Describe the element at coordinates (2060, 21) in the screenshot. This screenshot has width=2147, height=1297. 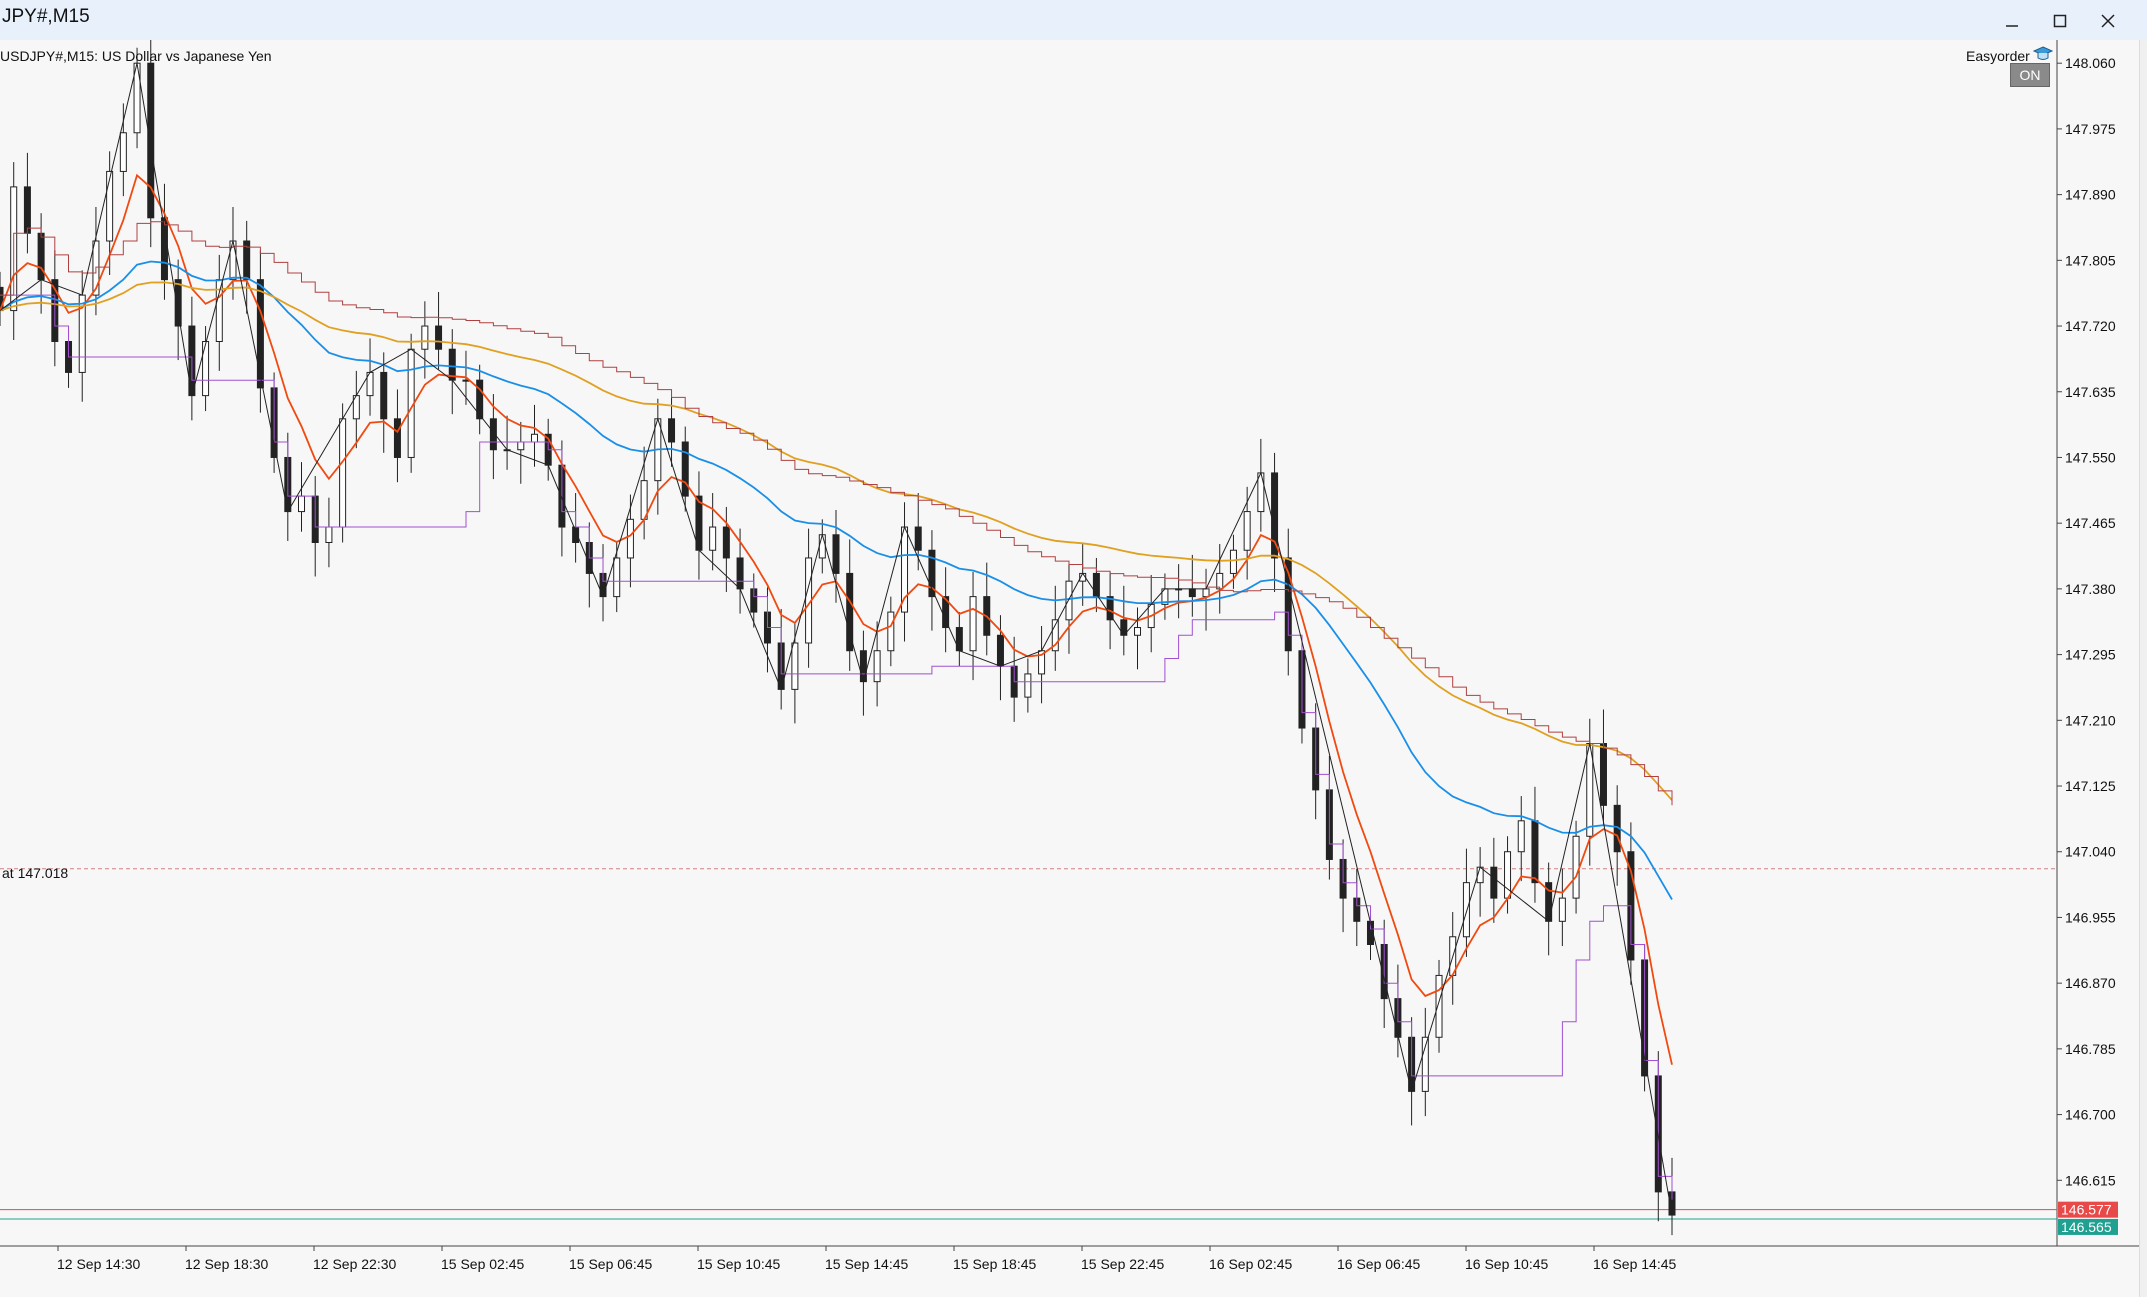
I see `maximize-icon` at that location.